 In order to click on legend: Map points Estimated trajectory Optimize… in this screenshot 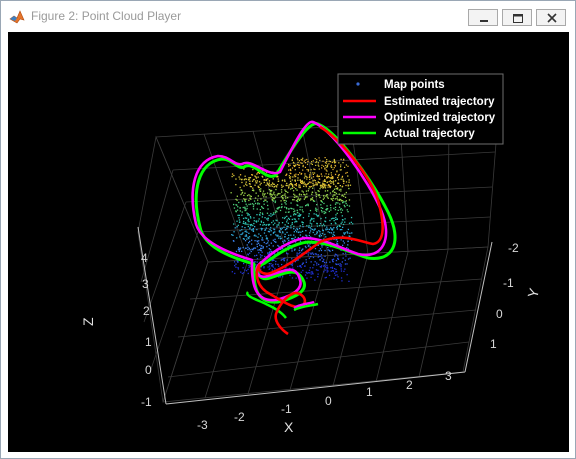, I will do `click(420, 109)`.